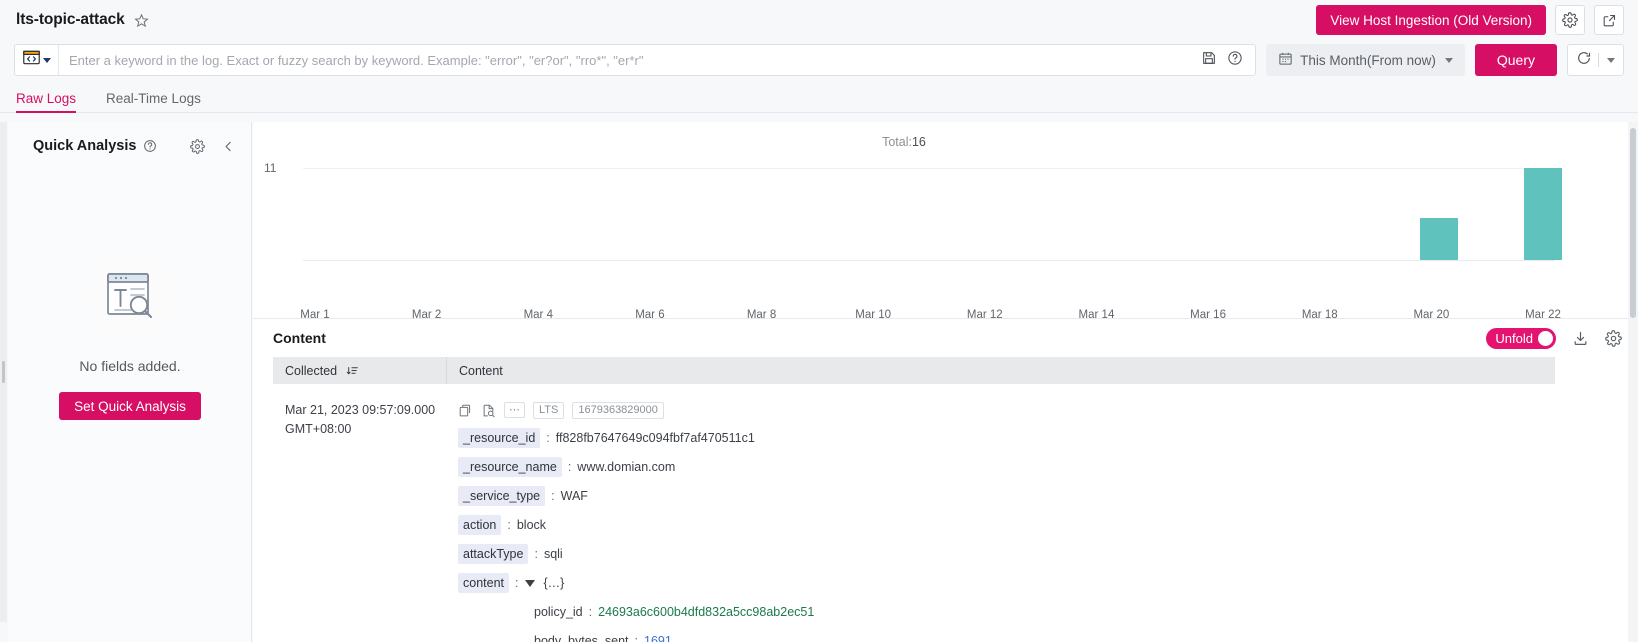 The width and height of the screenshot is (1638, 642). Describe the element at coordinates (1006, 467) in the screenshot. I see `log-field: _resource_name : www.domian.com` at that location.